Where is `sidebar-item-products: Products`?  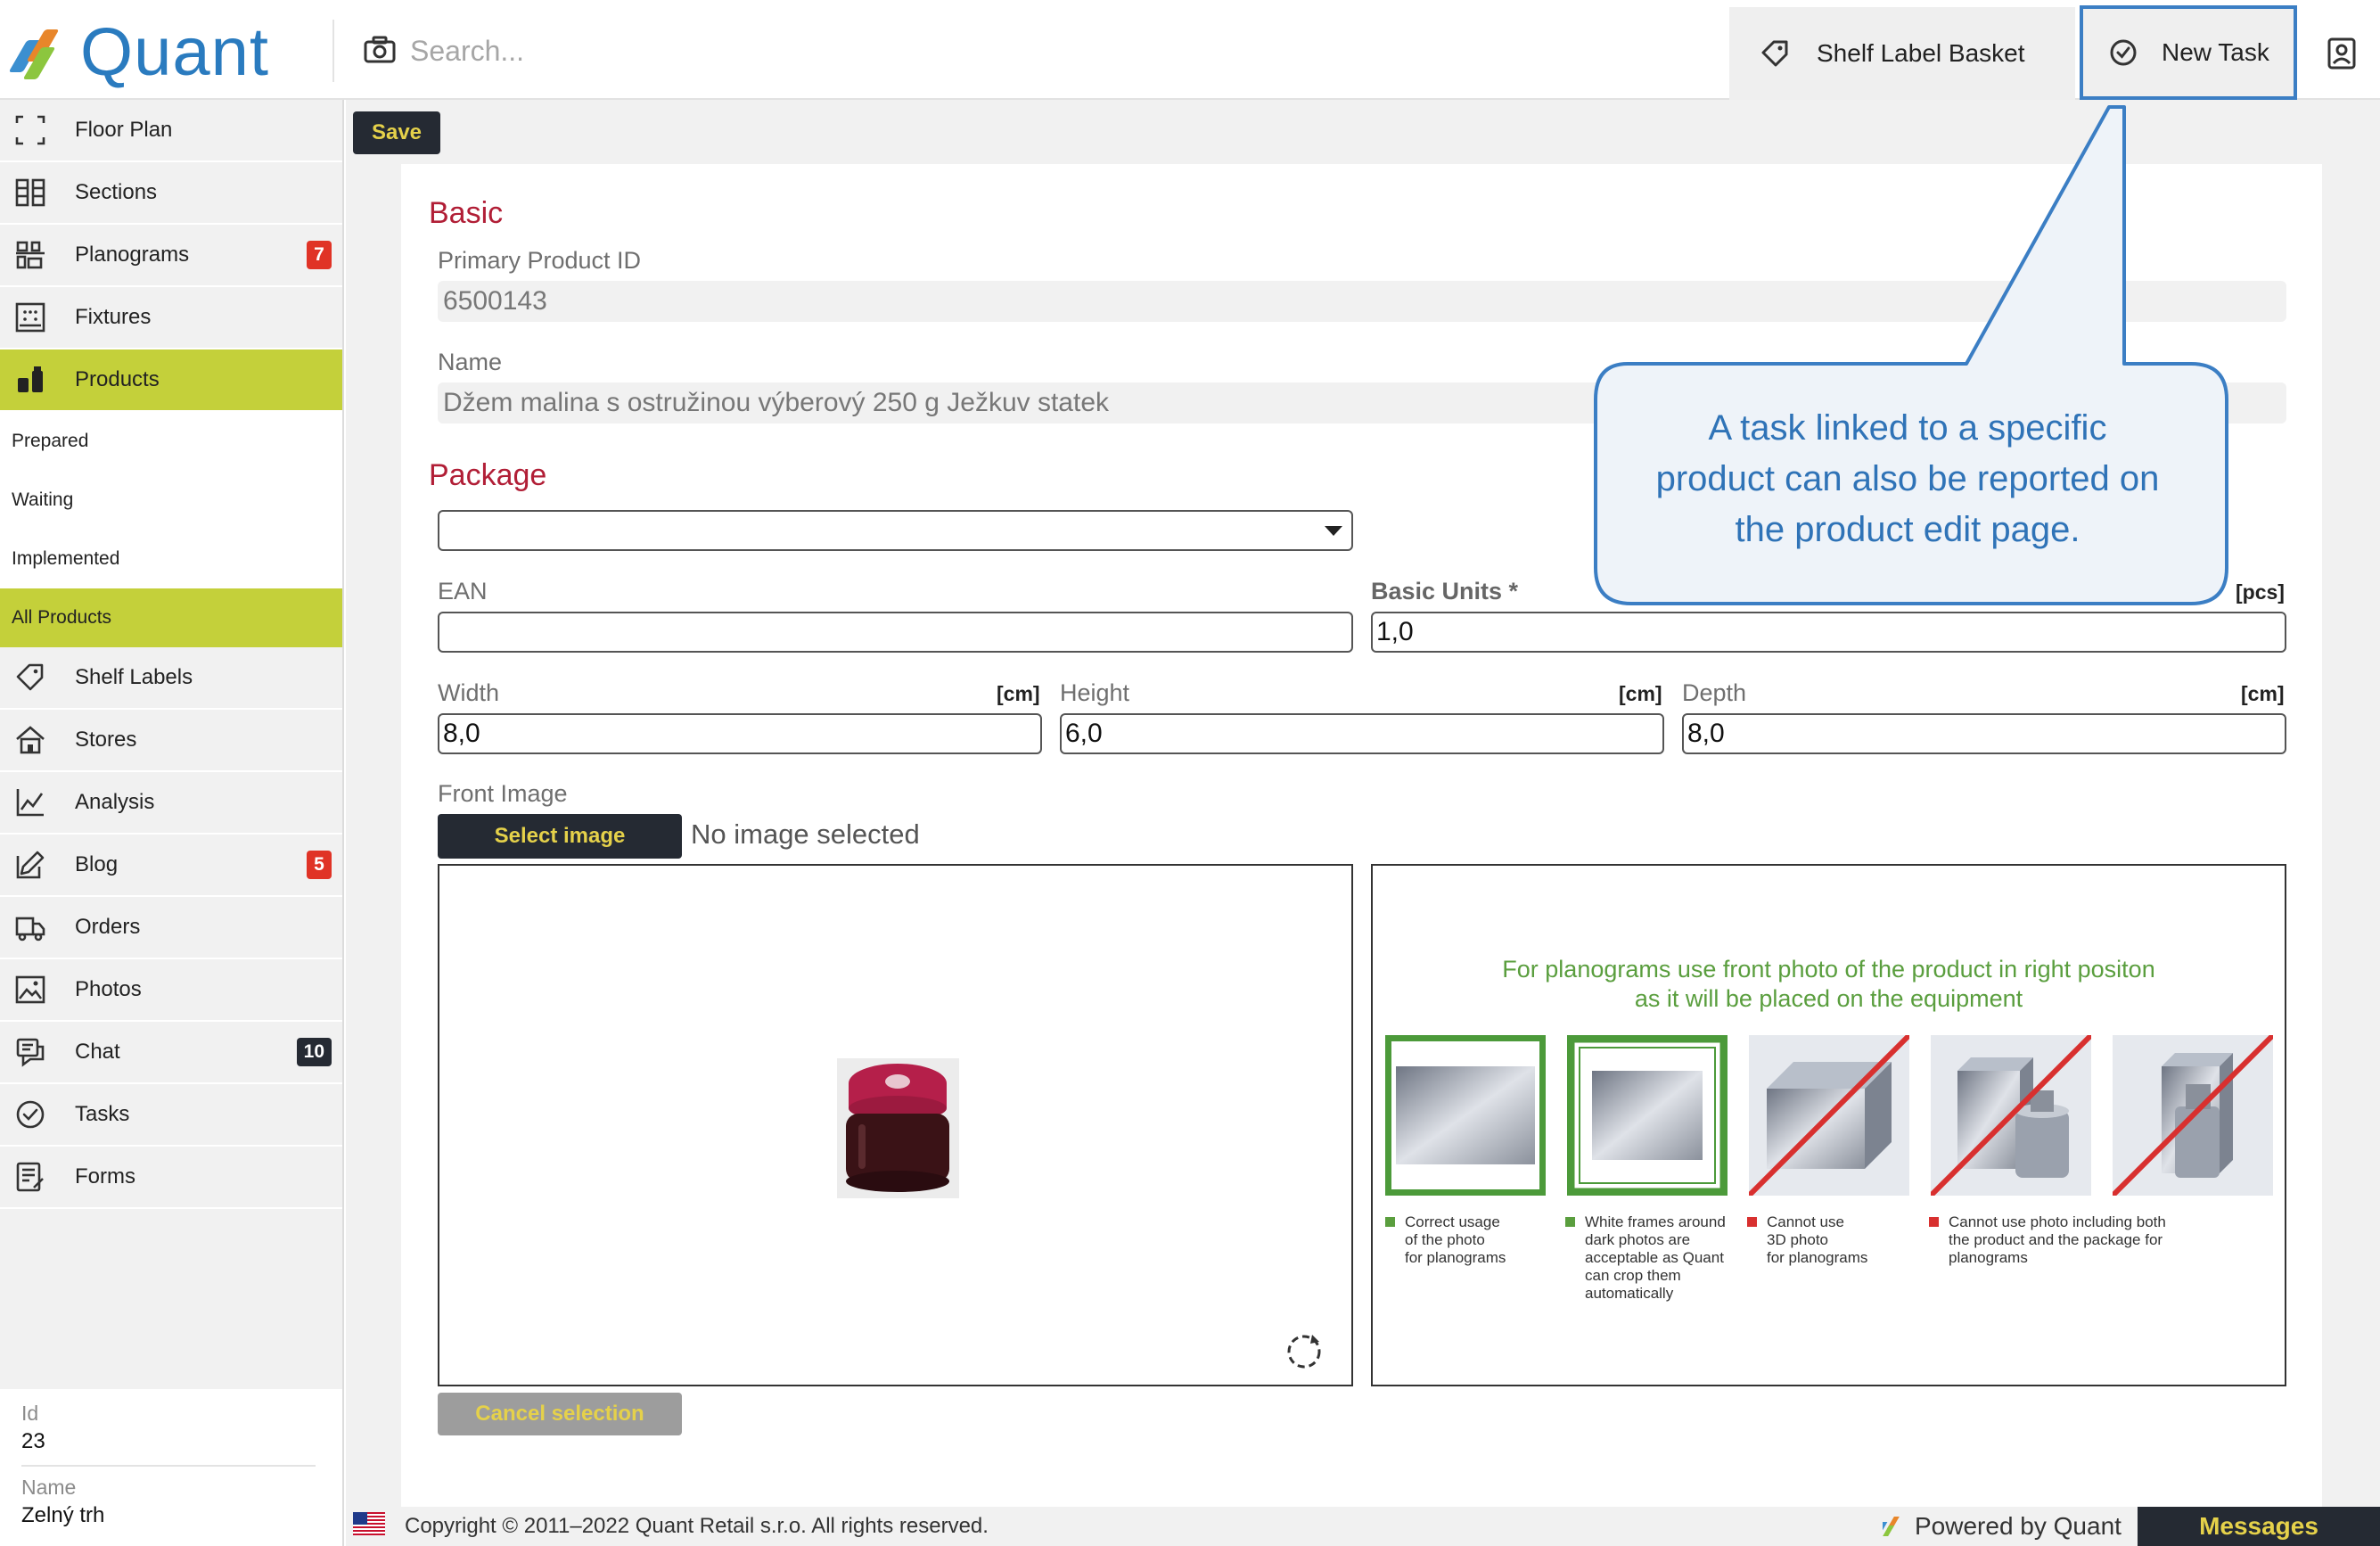
sidebar-item-products: Products is located at coordinates (171, 380).